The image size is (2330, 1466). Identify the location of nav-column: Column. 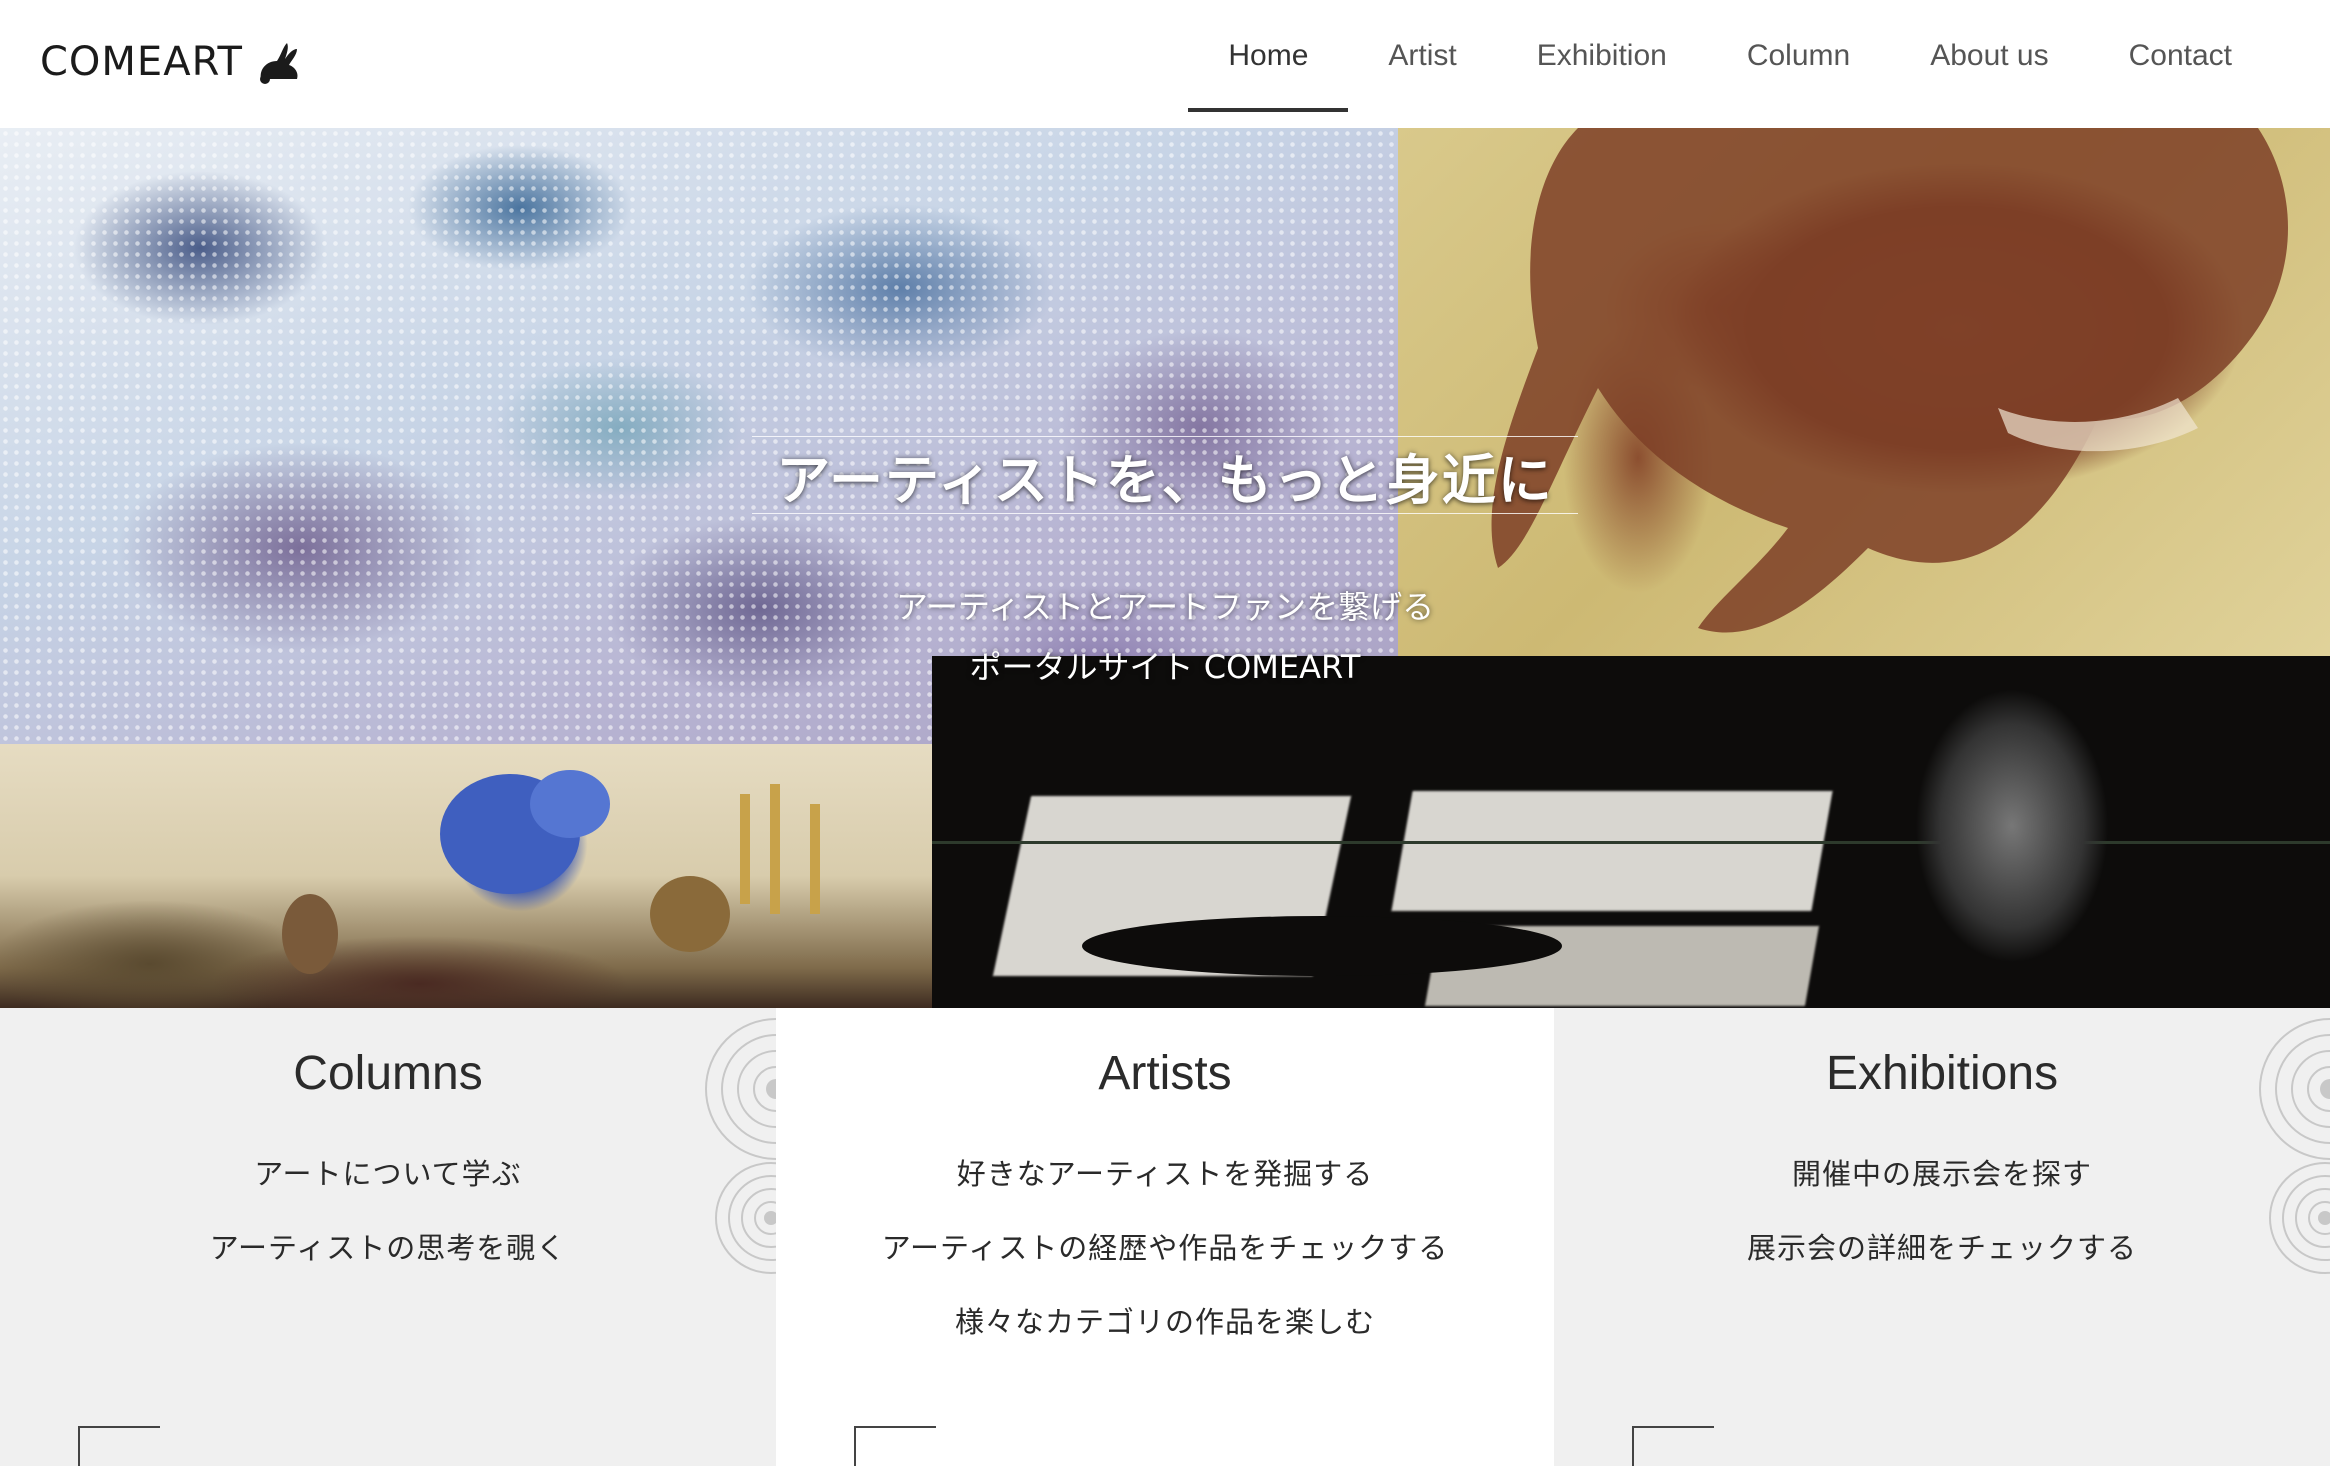
(1798, 56).